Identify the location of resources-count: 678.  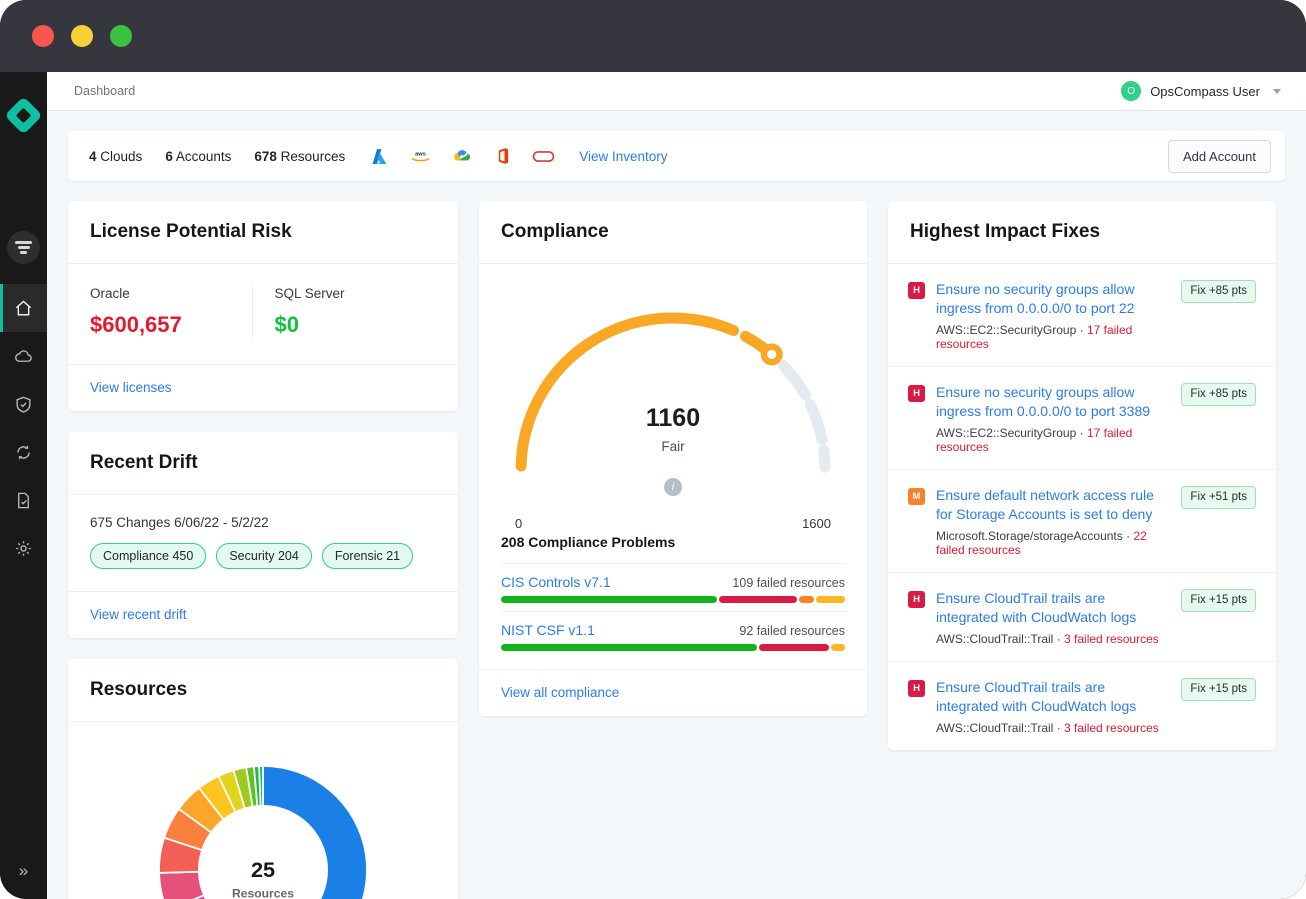
(265, 156).